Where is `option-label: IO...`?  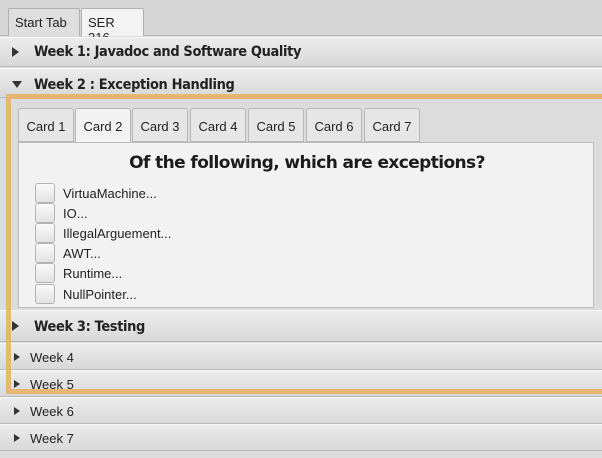
option-label: IO... is located at coordinates (75, 213).